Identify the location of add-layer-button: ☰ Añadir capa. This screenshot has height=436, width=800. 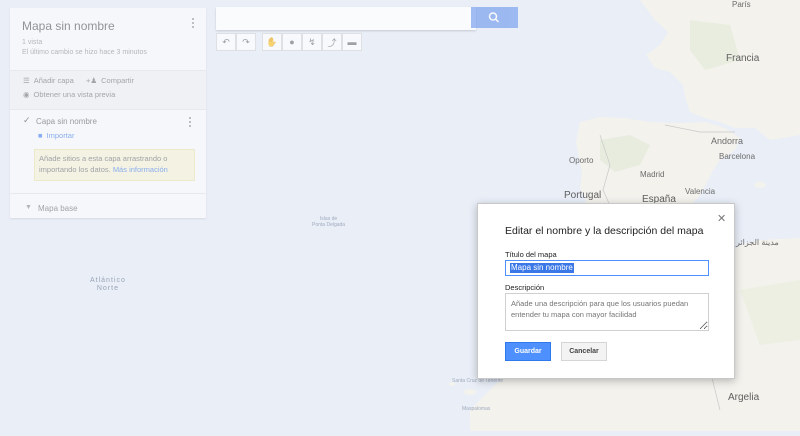
(48, 80).